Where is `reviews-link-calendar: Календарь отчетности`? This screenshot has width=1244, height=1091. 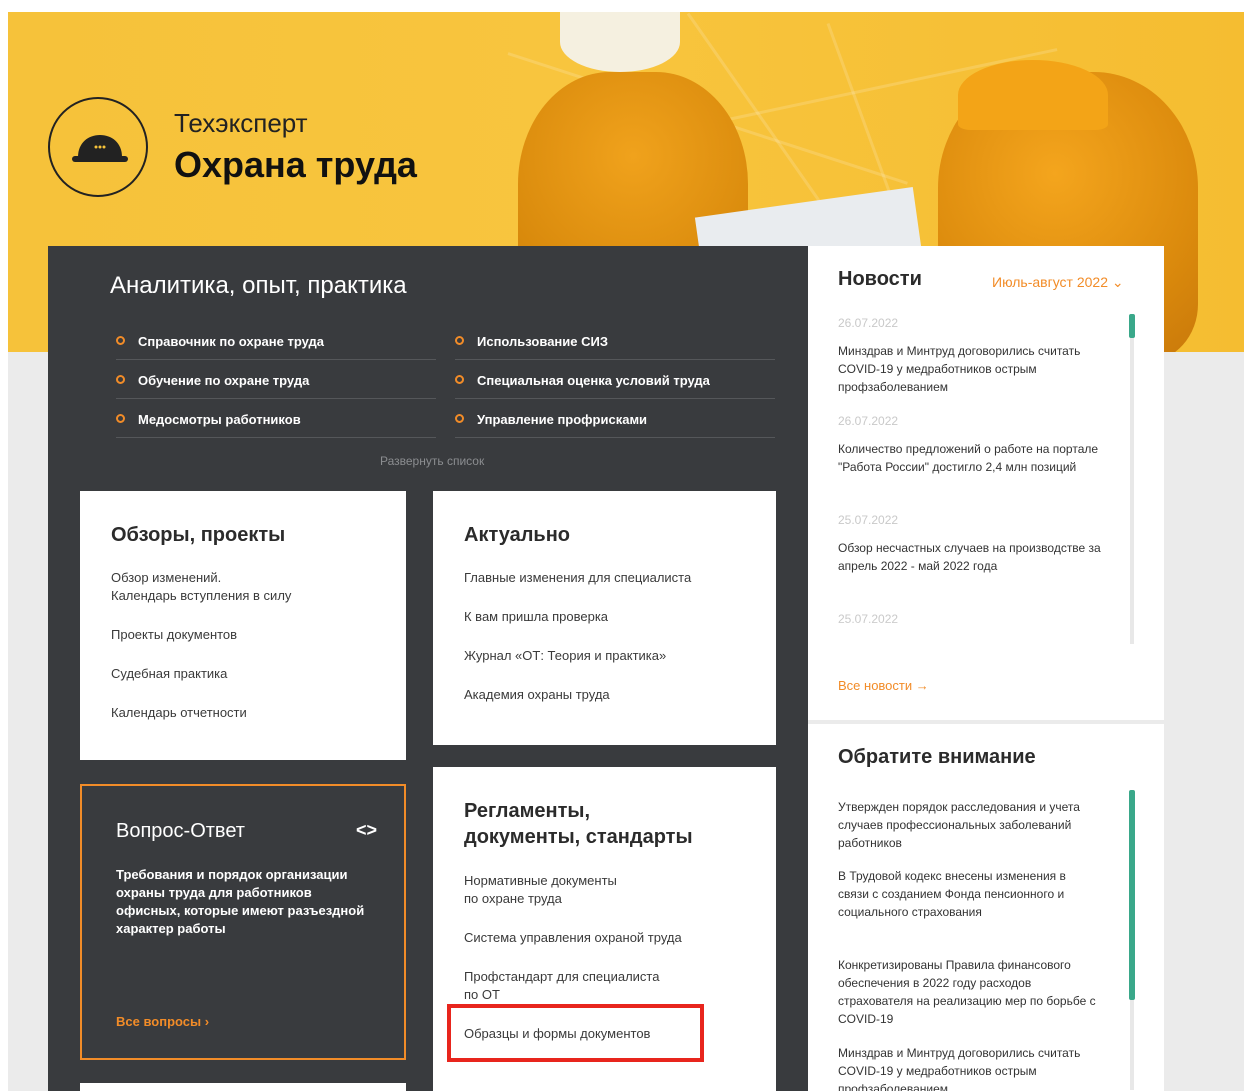
reviews-link-calendar: Календарь отчетности is located at coordinates (179, 713).